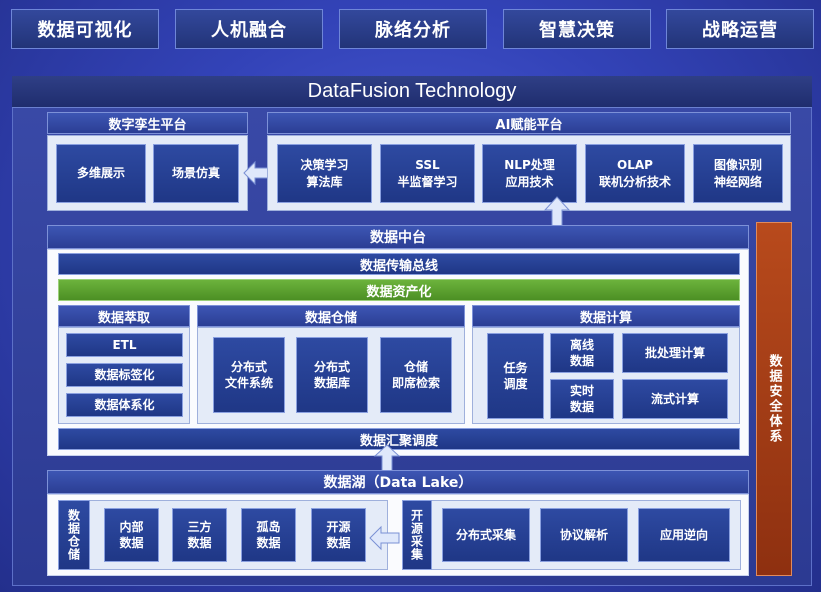 Image resolution: width=821 pixels, height=592 pixels. I want to click on ai-item-line2: 应用技术, so click(529, 181).